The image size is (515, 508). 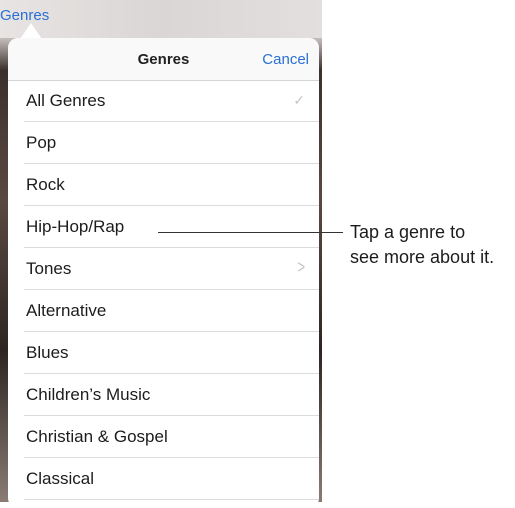 I want to click on genre-row-childrens-music: Children’s Music, so click(x=171, y=395).